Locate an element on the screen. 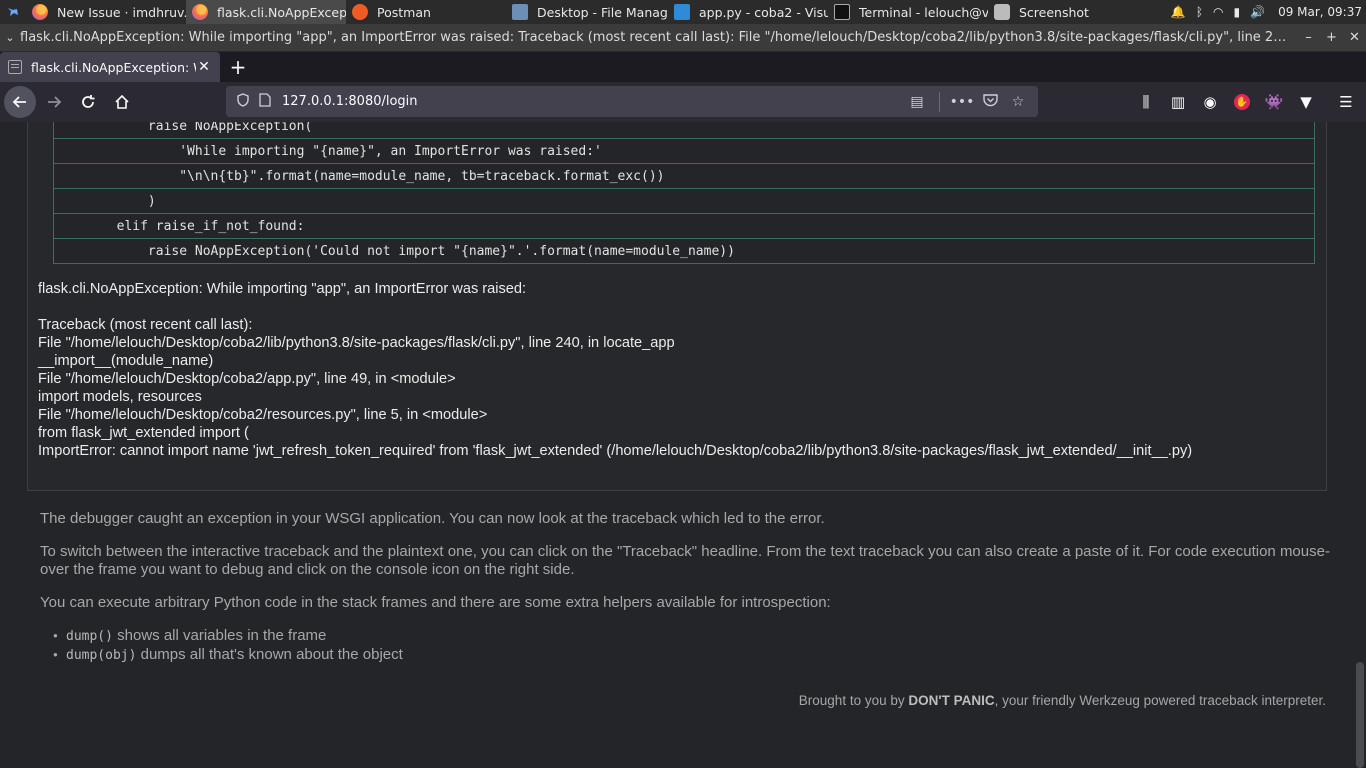  extension-v-icon: ▼ is located at coordinates (1306, 102).